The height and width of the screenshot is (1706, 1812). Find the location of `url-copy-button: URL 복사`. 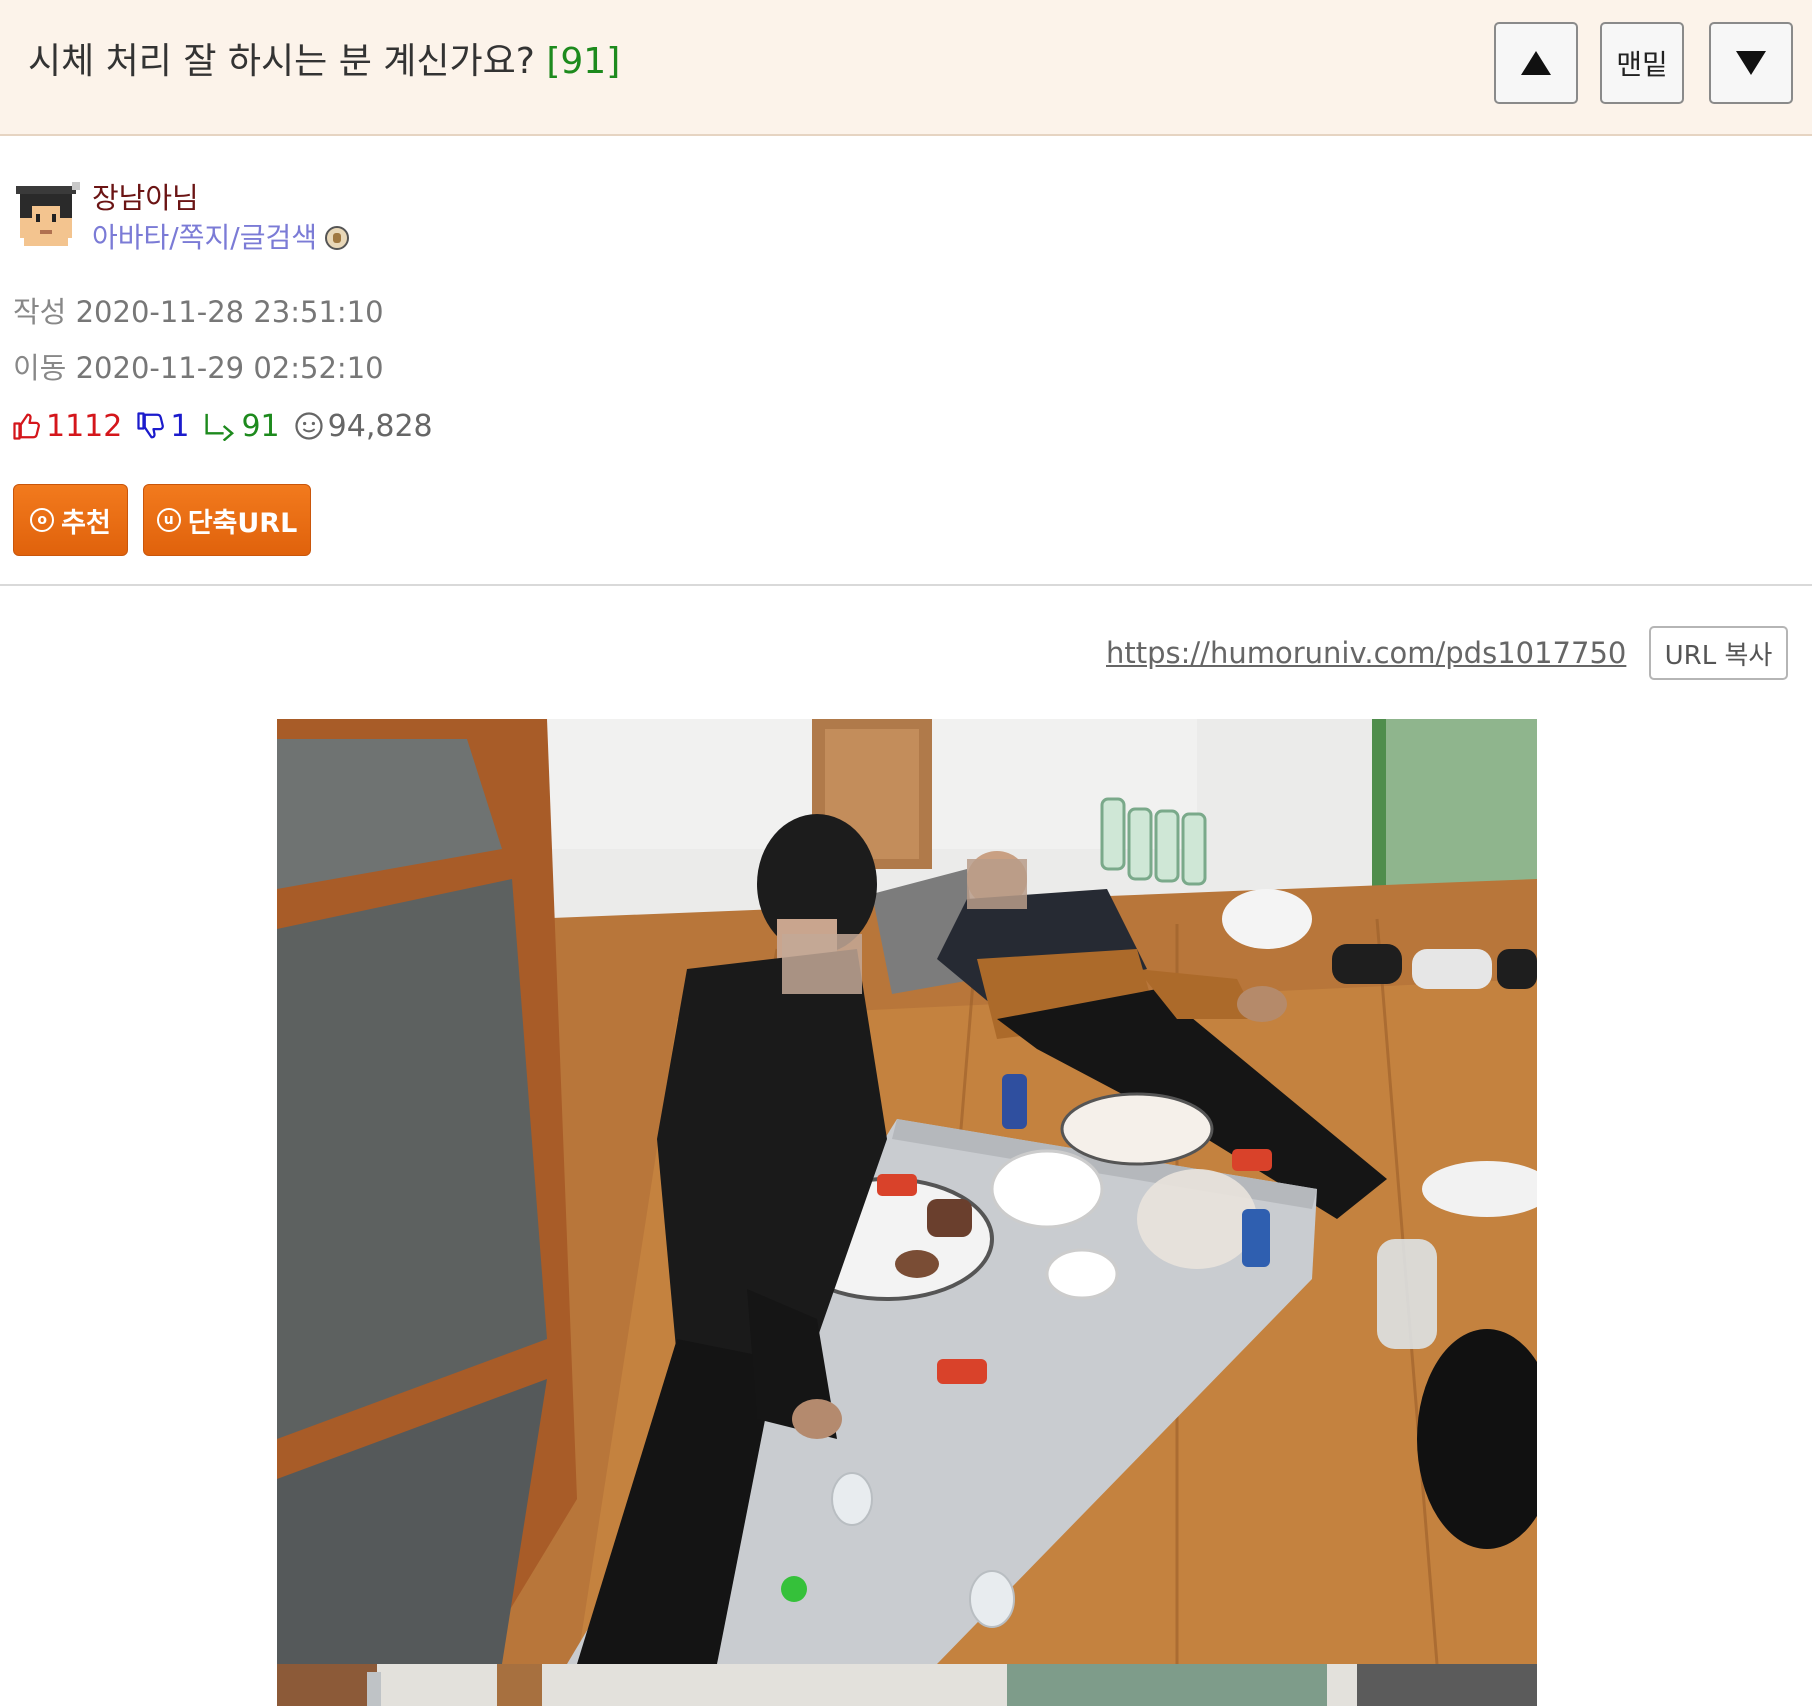

url-copy-button: URL 복사 is located at coordinates (1718, 653).